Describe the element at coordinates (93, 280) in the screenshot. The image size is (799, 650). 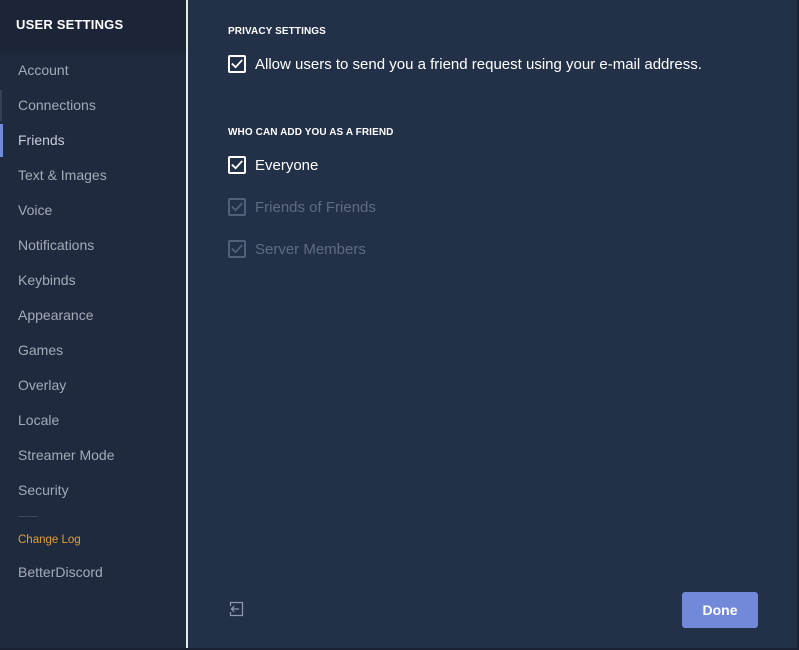
I see `sidebar-item-keybinds: Keybinds` at that location.